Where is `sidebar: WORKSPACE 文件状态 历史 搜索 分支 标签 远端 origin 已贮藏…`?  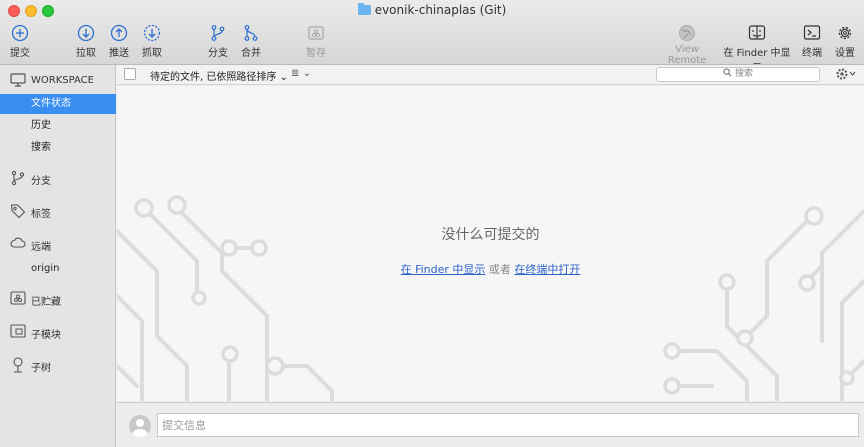
sidebar: WORKSPACE 文件状态 历史 搜索 分支 标签 远端 origin 已贮藏… is located at coordinates (58, 256).